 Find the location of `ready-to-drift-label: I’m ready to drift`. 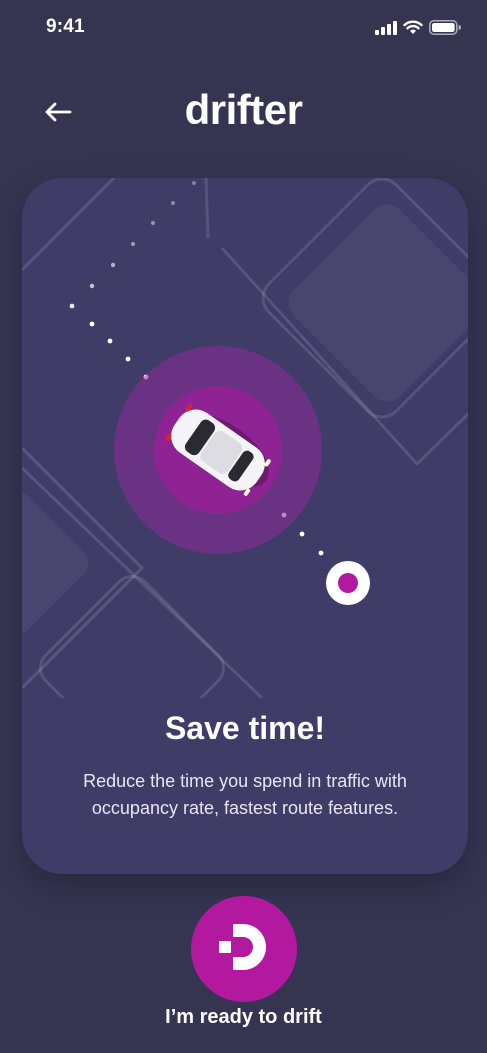

ready-to-drift-label: I’m ready to drift is located at coordinates (243, 1017).